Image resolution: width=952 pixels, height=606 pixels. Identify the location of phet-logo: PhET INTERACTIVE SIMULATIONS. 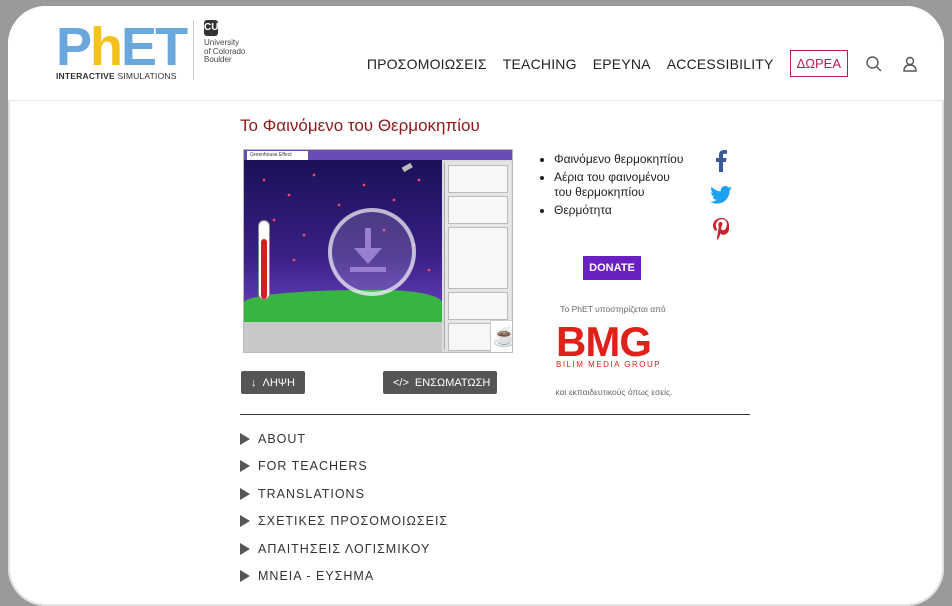
(122, 49).